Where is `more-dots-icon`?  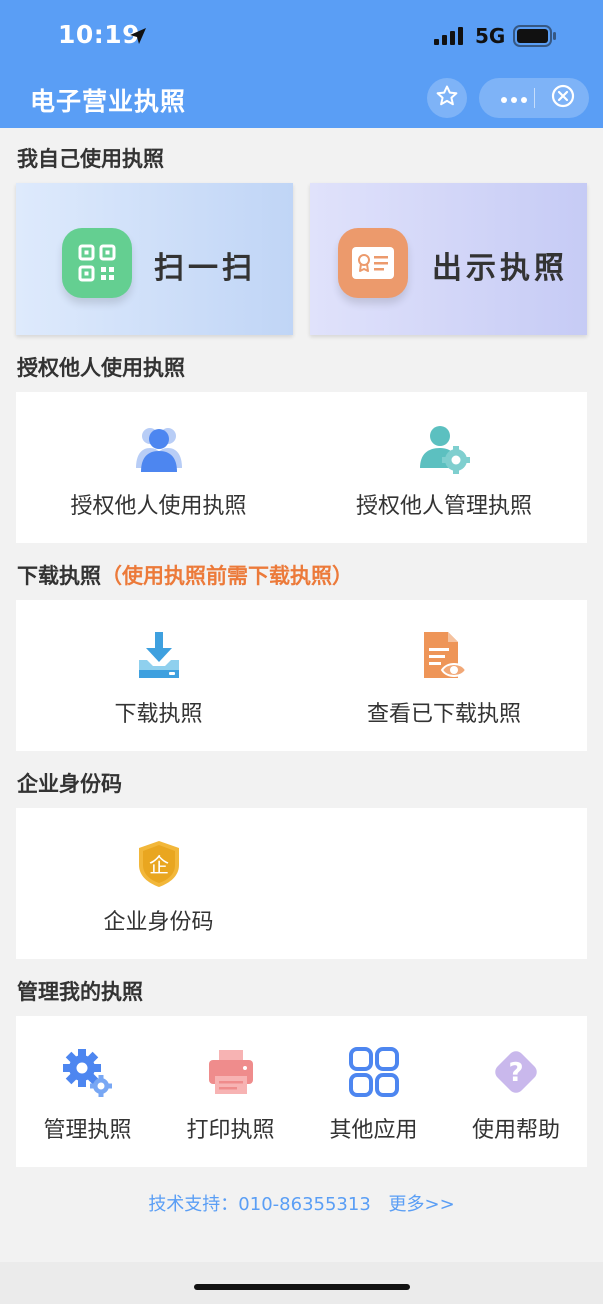
more-dots-icon is located at coordinates (514, 98).